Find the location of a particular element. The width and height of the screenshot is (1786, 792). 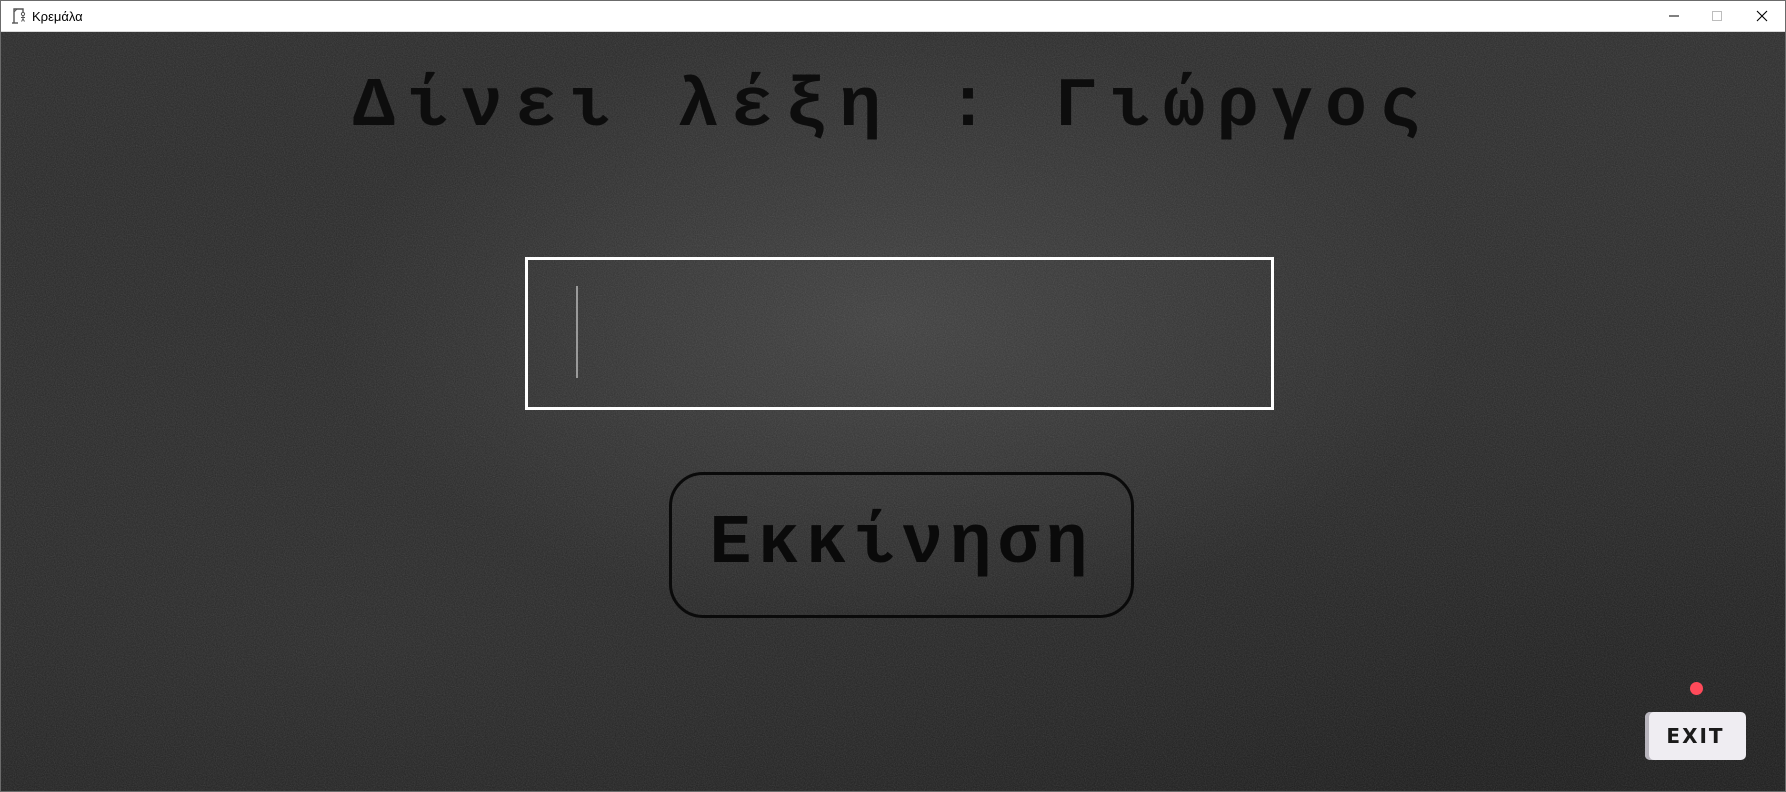

text-caret is located at coordinates (577, 332).